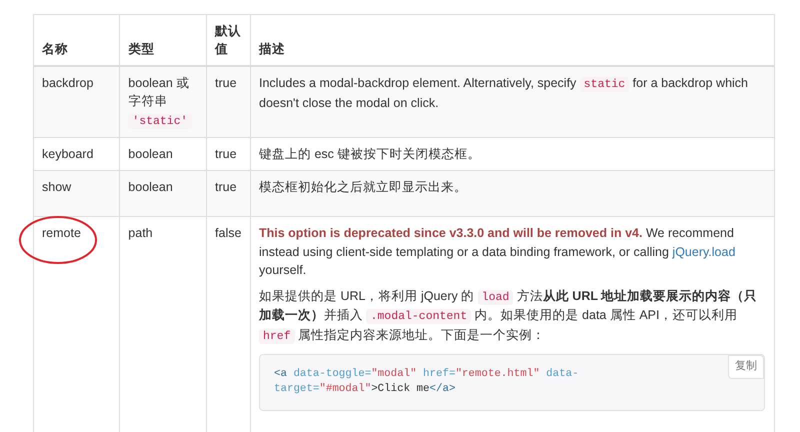 The height and width of the screenshot is (432, 800). Describe the element at coordinates (163, 102) in the screenshot. I see `table-cell: boolean 或 字符串 'static'` at that location.